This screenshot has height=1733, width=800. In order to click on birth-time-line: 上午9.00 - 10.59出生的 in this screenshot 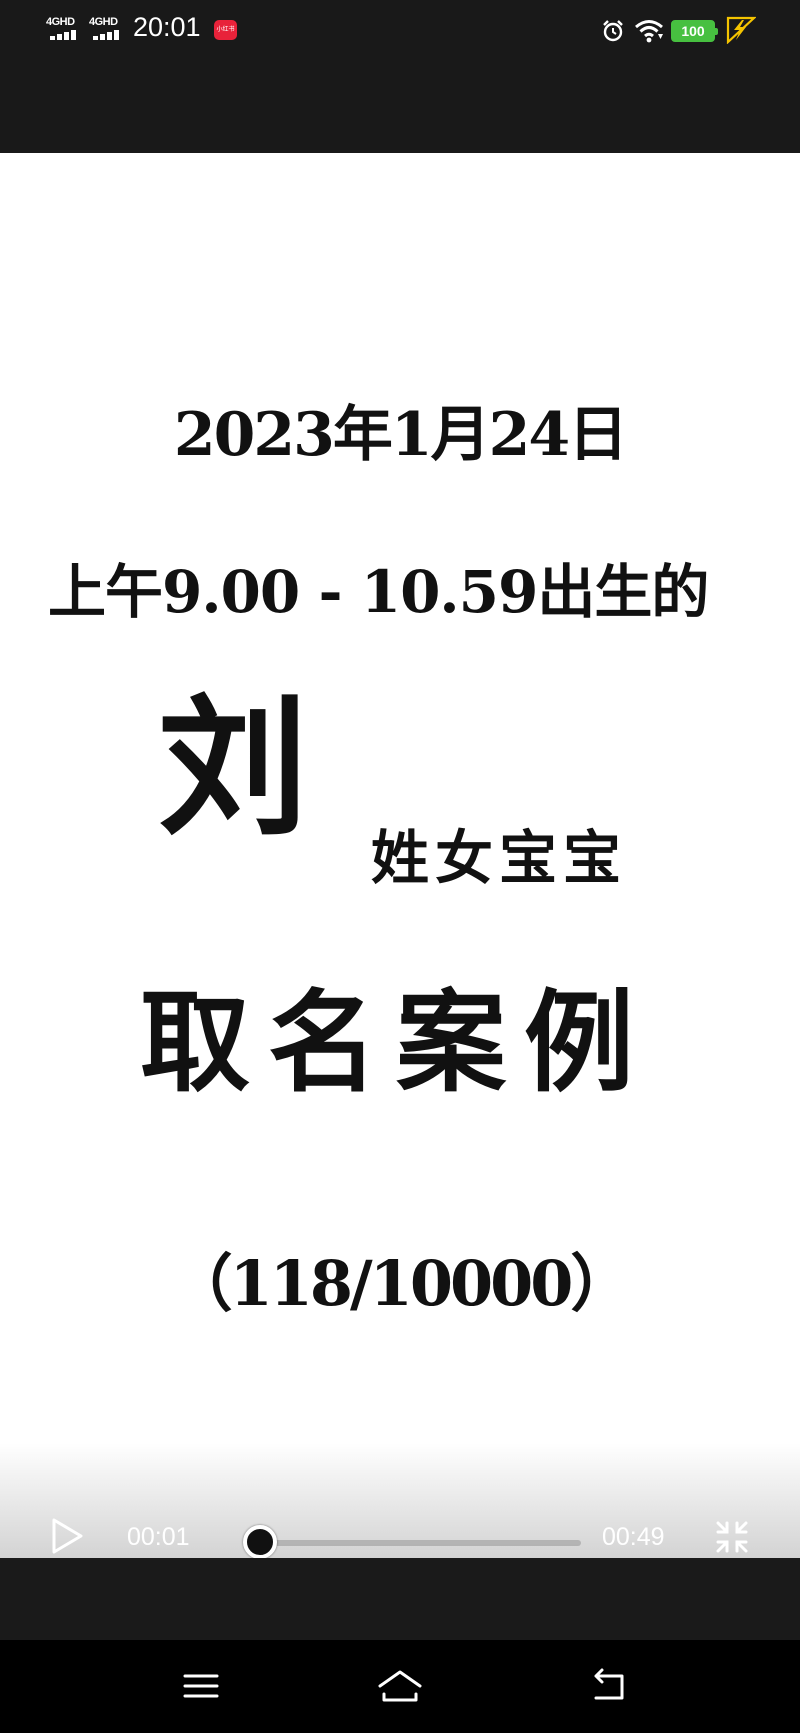, I will do `click(378, 592)`.